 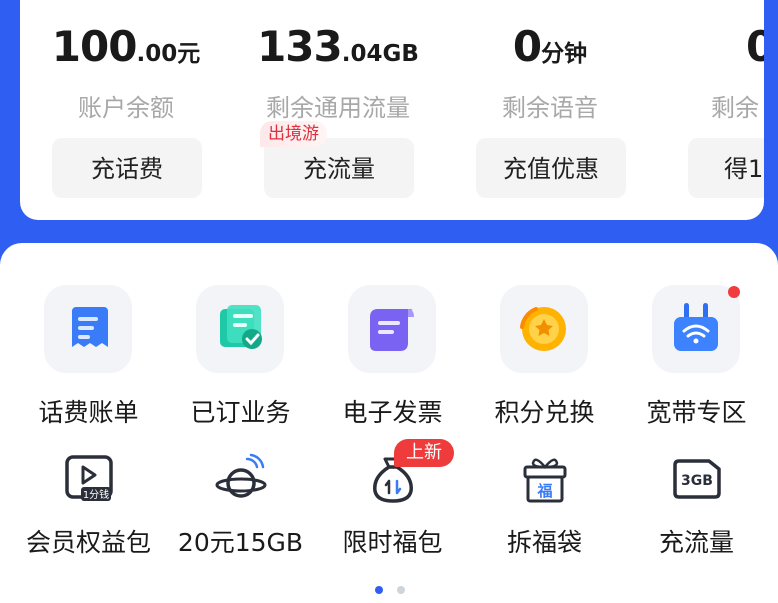 What do you see at coordinates (293, 134) in the screenshot?
I see `promo-tag: 出境游` at bounding box center [293, 134].